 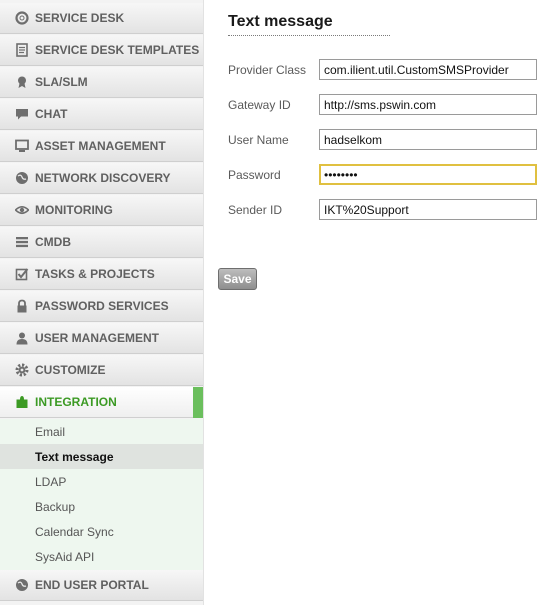 I want to click on submenu-item-calendar-sync: Calendar Sync, so click(x=101, y=531).